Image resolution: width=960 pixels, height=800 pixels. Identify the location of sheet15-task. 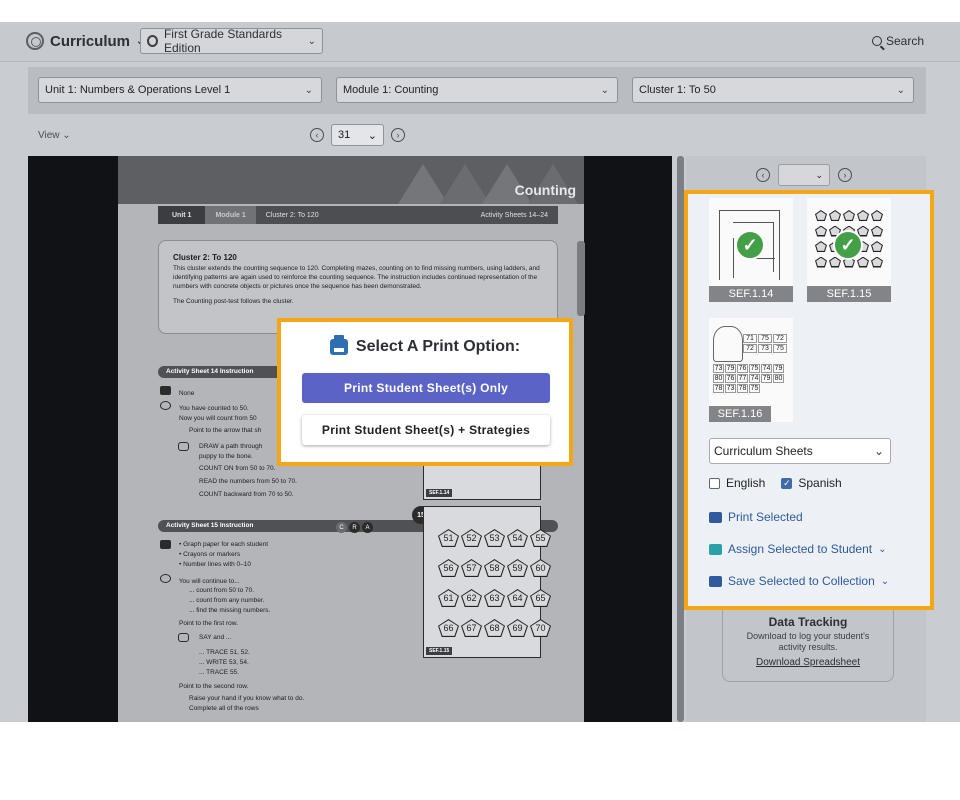
(183, 639).